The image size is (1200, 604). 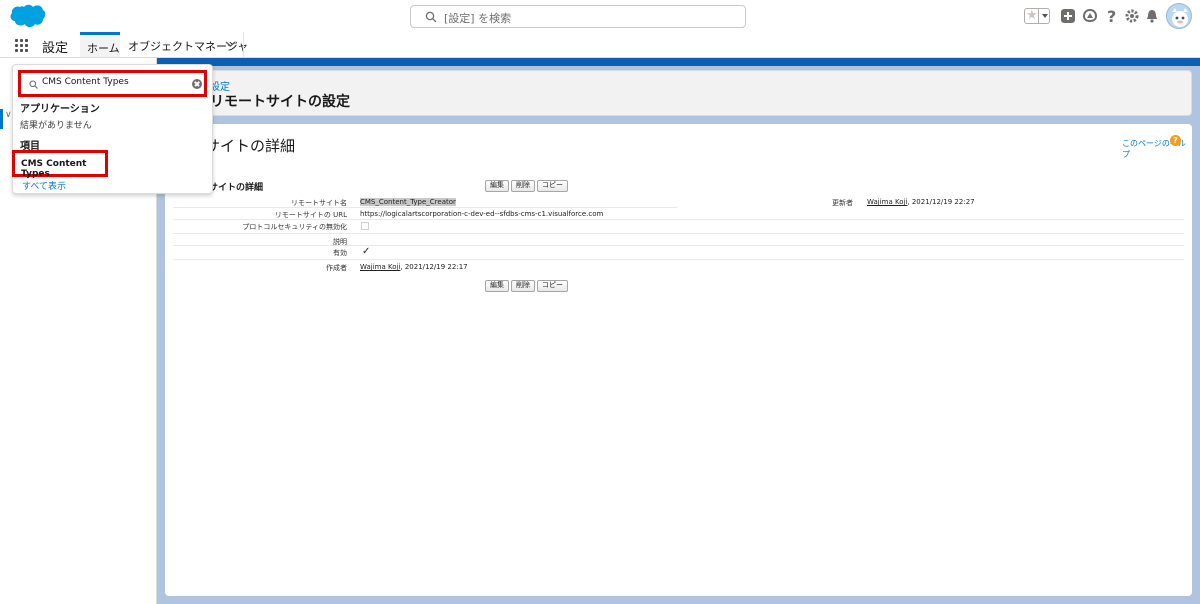 I want to click on tab-home: ホーム, so click(x=100, y=44).